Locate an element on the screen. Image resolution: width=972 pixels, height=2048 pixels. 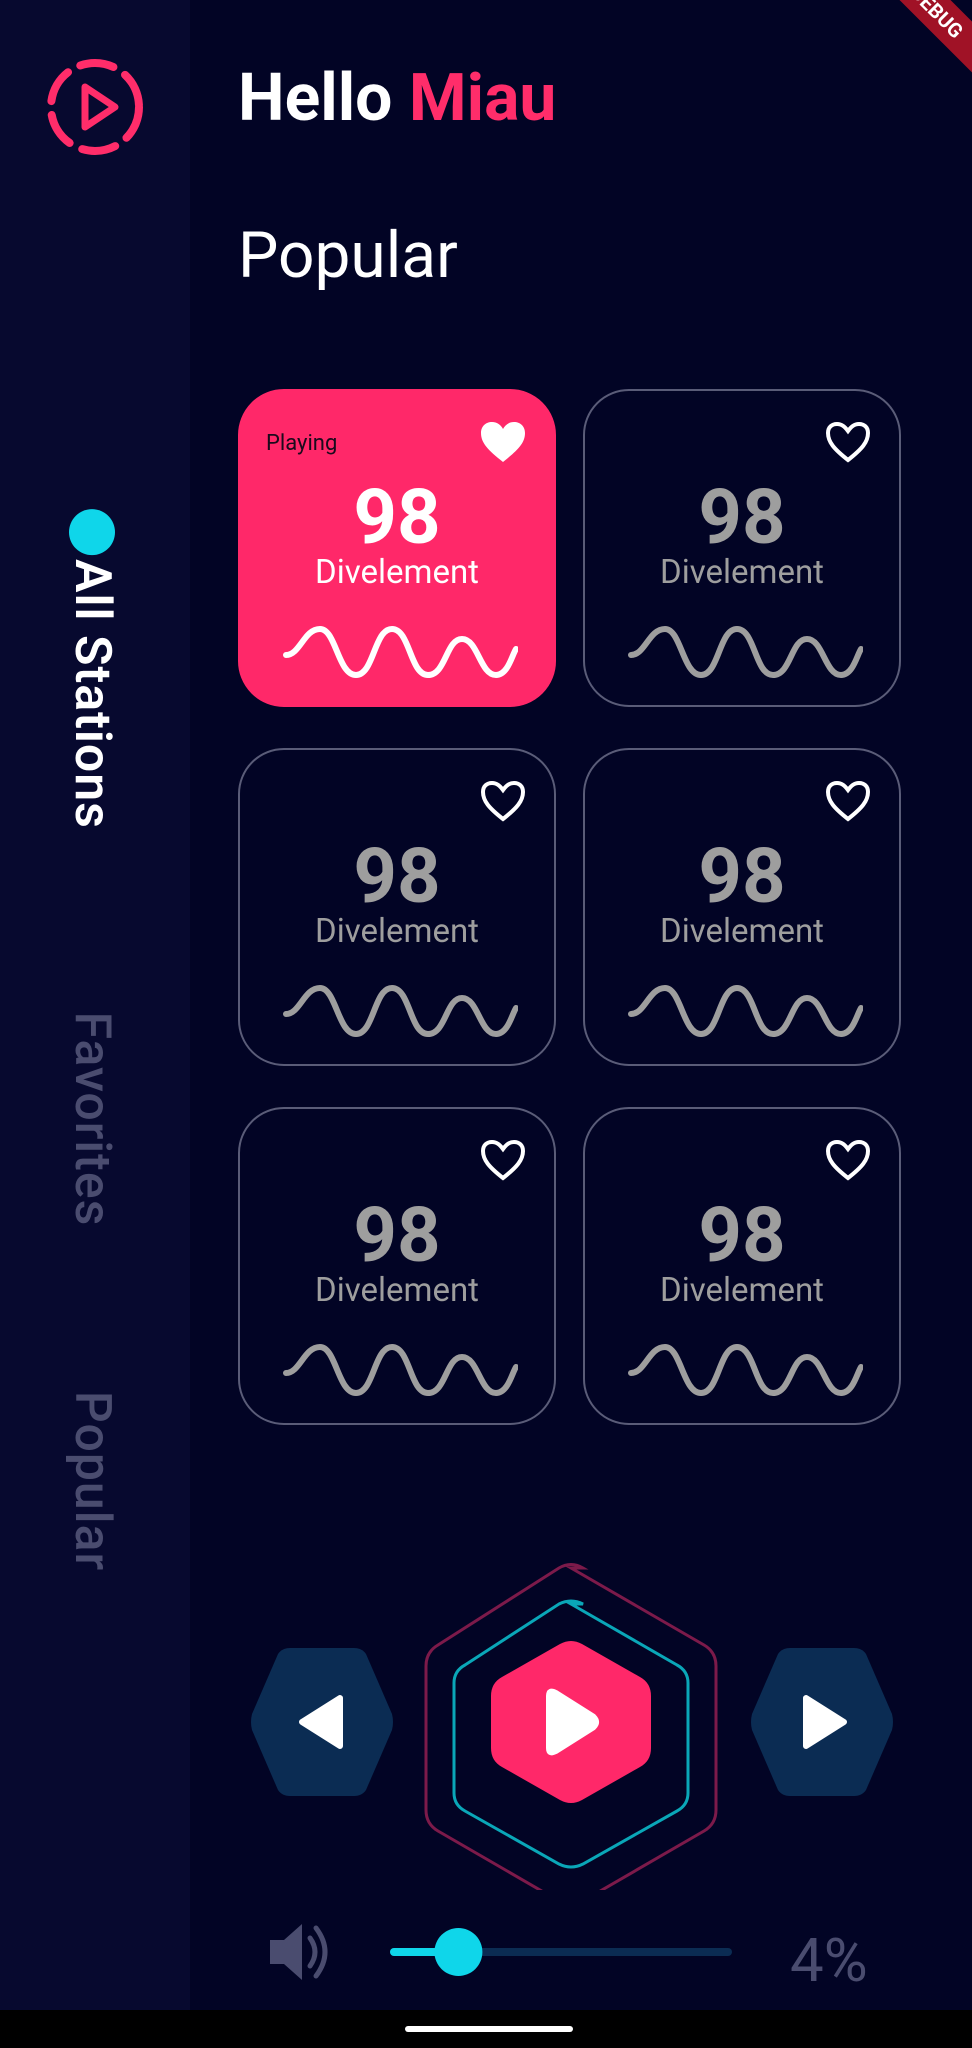
play-circle-icon is located at coordinates (95, 107).